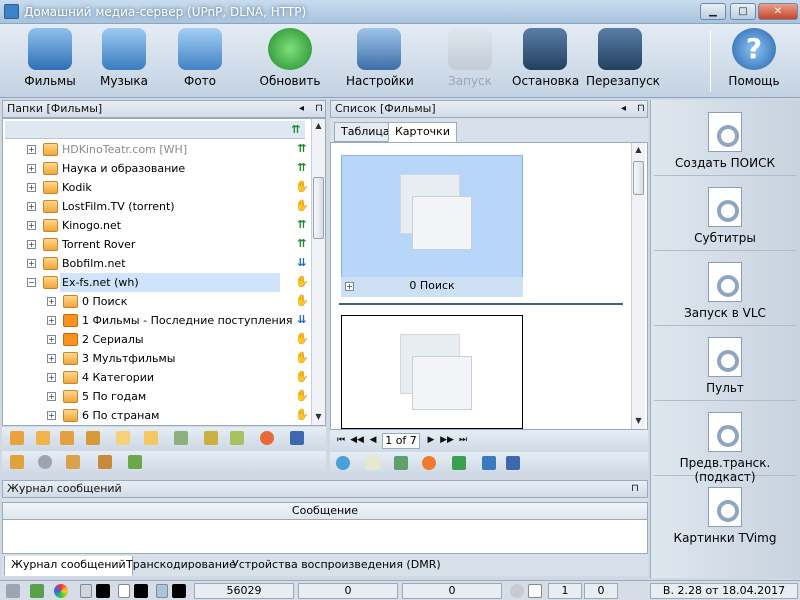 Image resolution: width=800 pixels, height=600 pixels. What do you see at coordinates (200, 61) in the screenshot?
I see `photo-button: Фото` at bounding box center [200, 61].